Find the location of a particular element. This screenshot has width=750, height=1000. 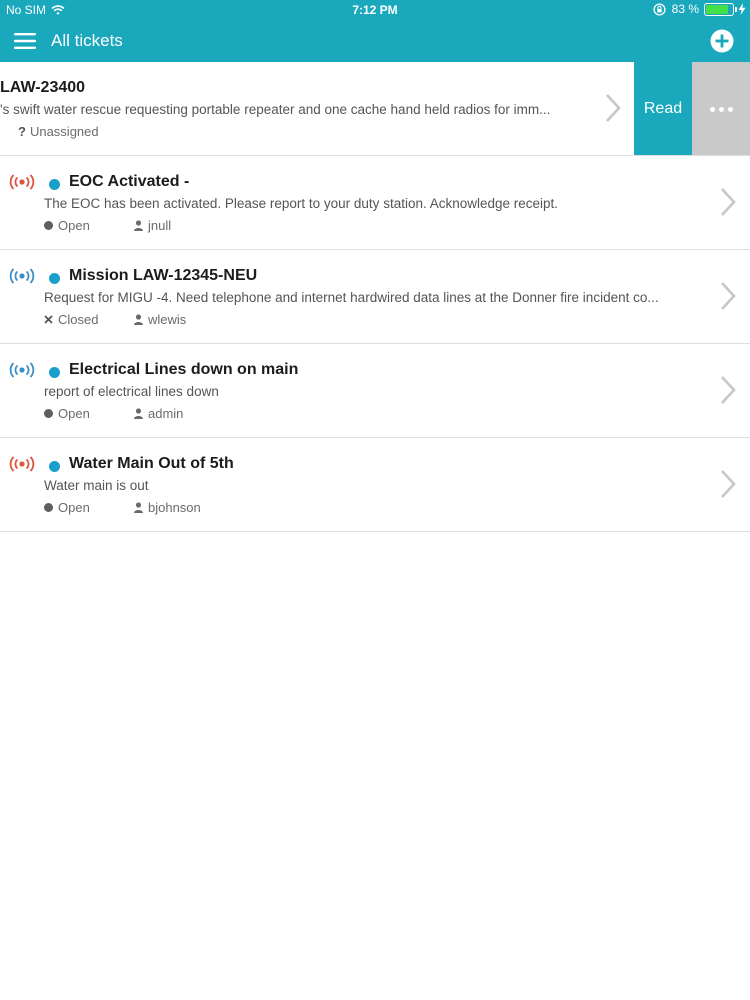

unassigned-question-icon: ? is located at coordinates (22, 131).